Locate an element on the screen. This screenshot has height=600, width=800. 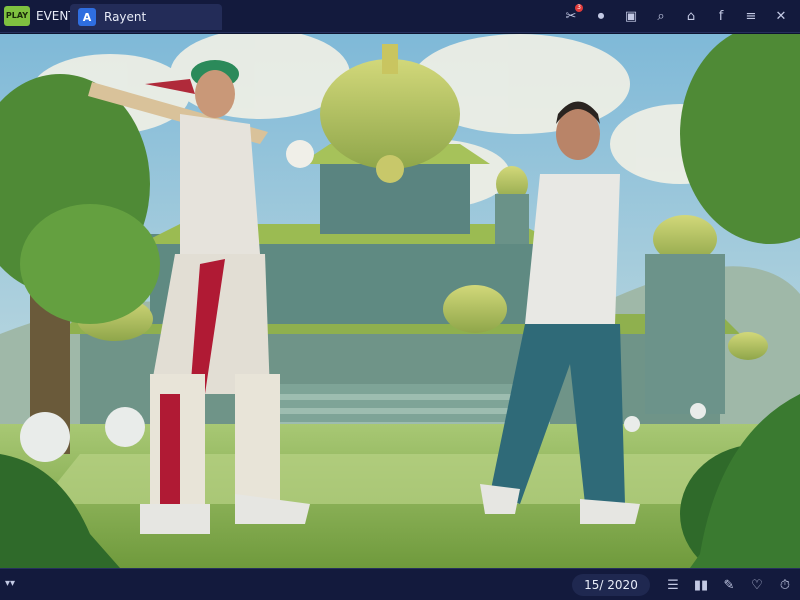
top-bar: PLAY EVENT A Rayent ✂ 3 ⏺ ▣ ⌕ ⌂ f ≡ ✕ is located at coordinates (400, 16).